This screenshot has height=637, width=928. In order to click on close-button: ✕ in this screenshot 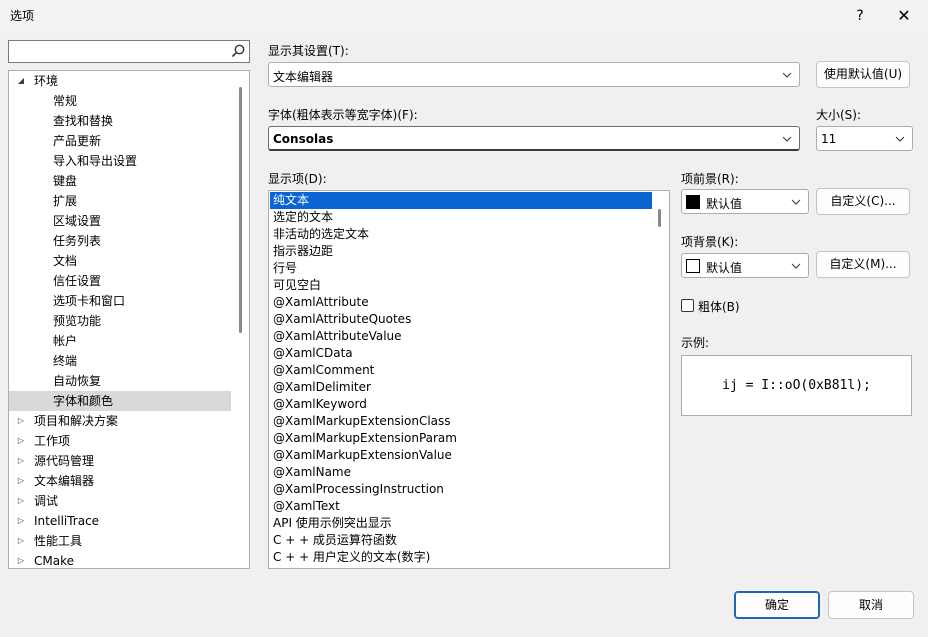, I will do `click(904, 16)`.